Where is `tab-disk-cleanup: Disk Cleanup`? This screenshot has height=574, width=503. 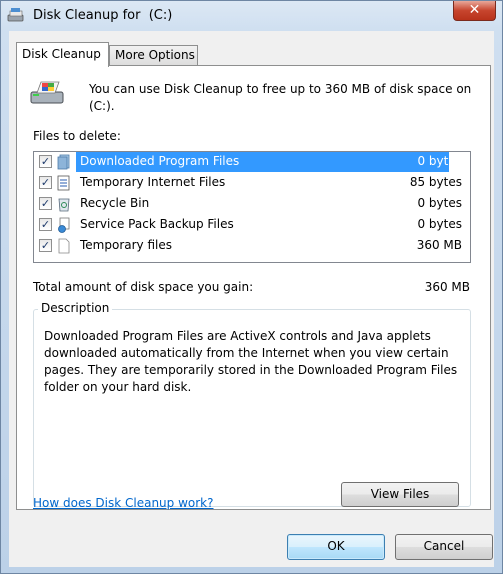 tab-disk-cleanup: Disk Cleanup is located at coordinates (62, 54).